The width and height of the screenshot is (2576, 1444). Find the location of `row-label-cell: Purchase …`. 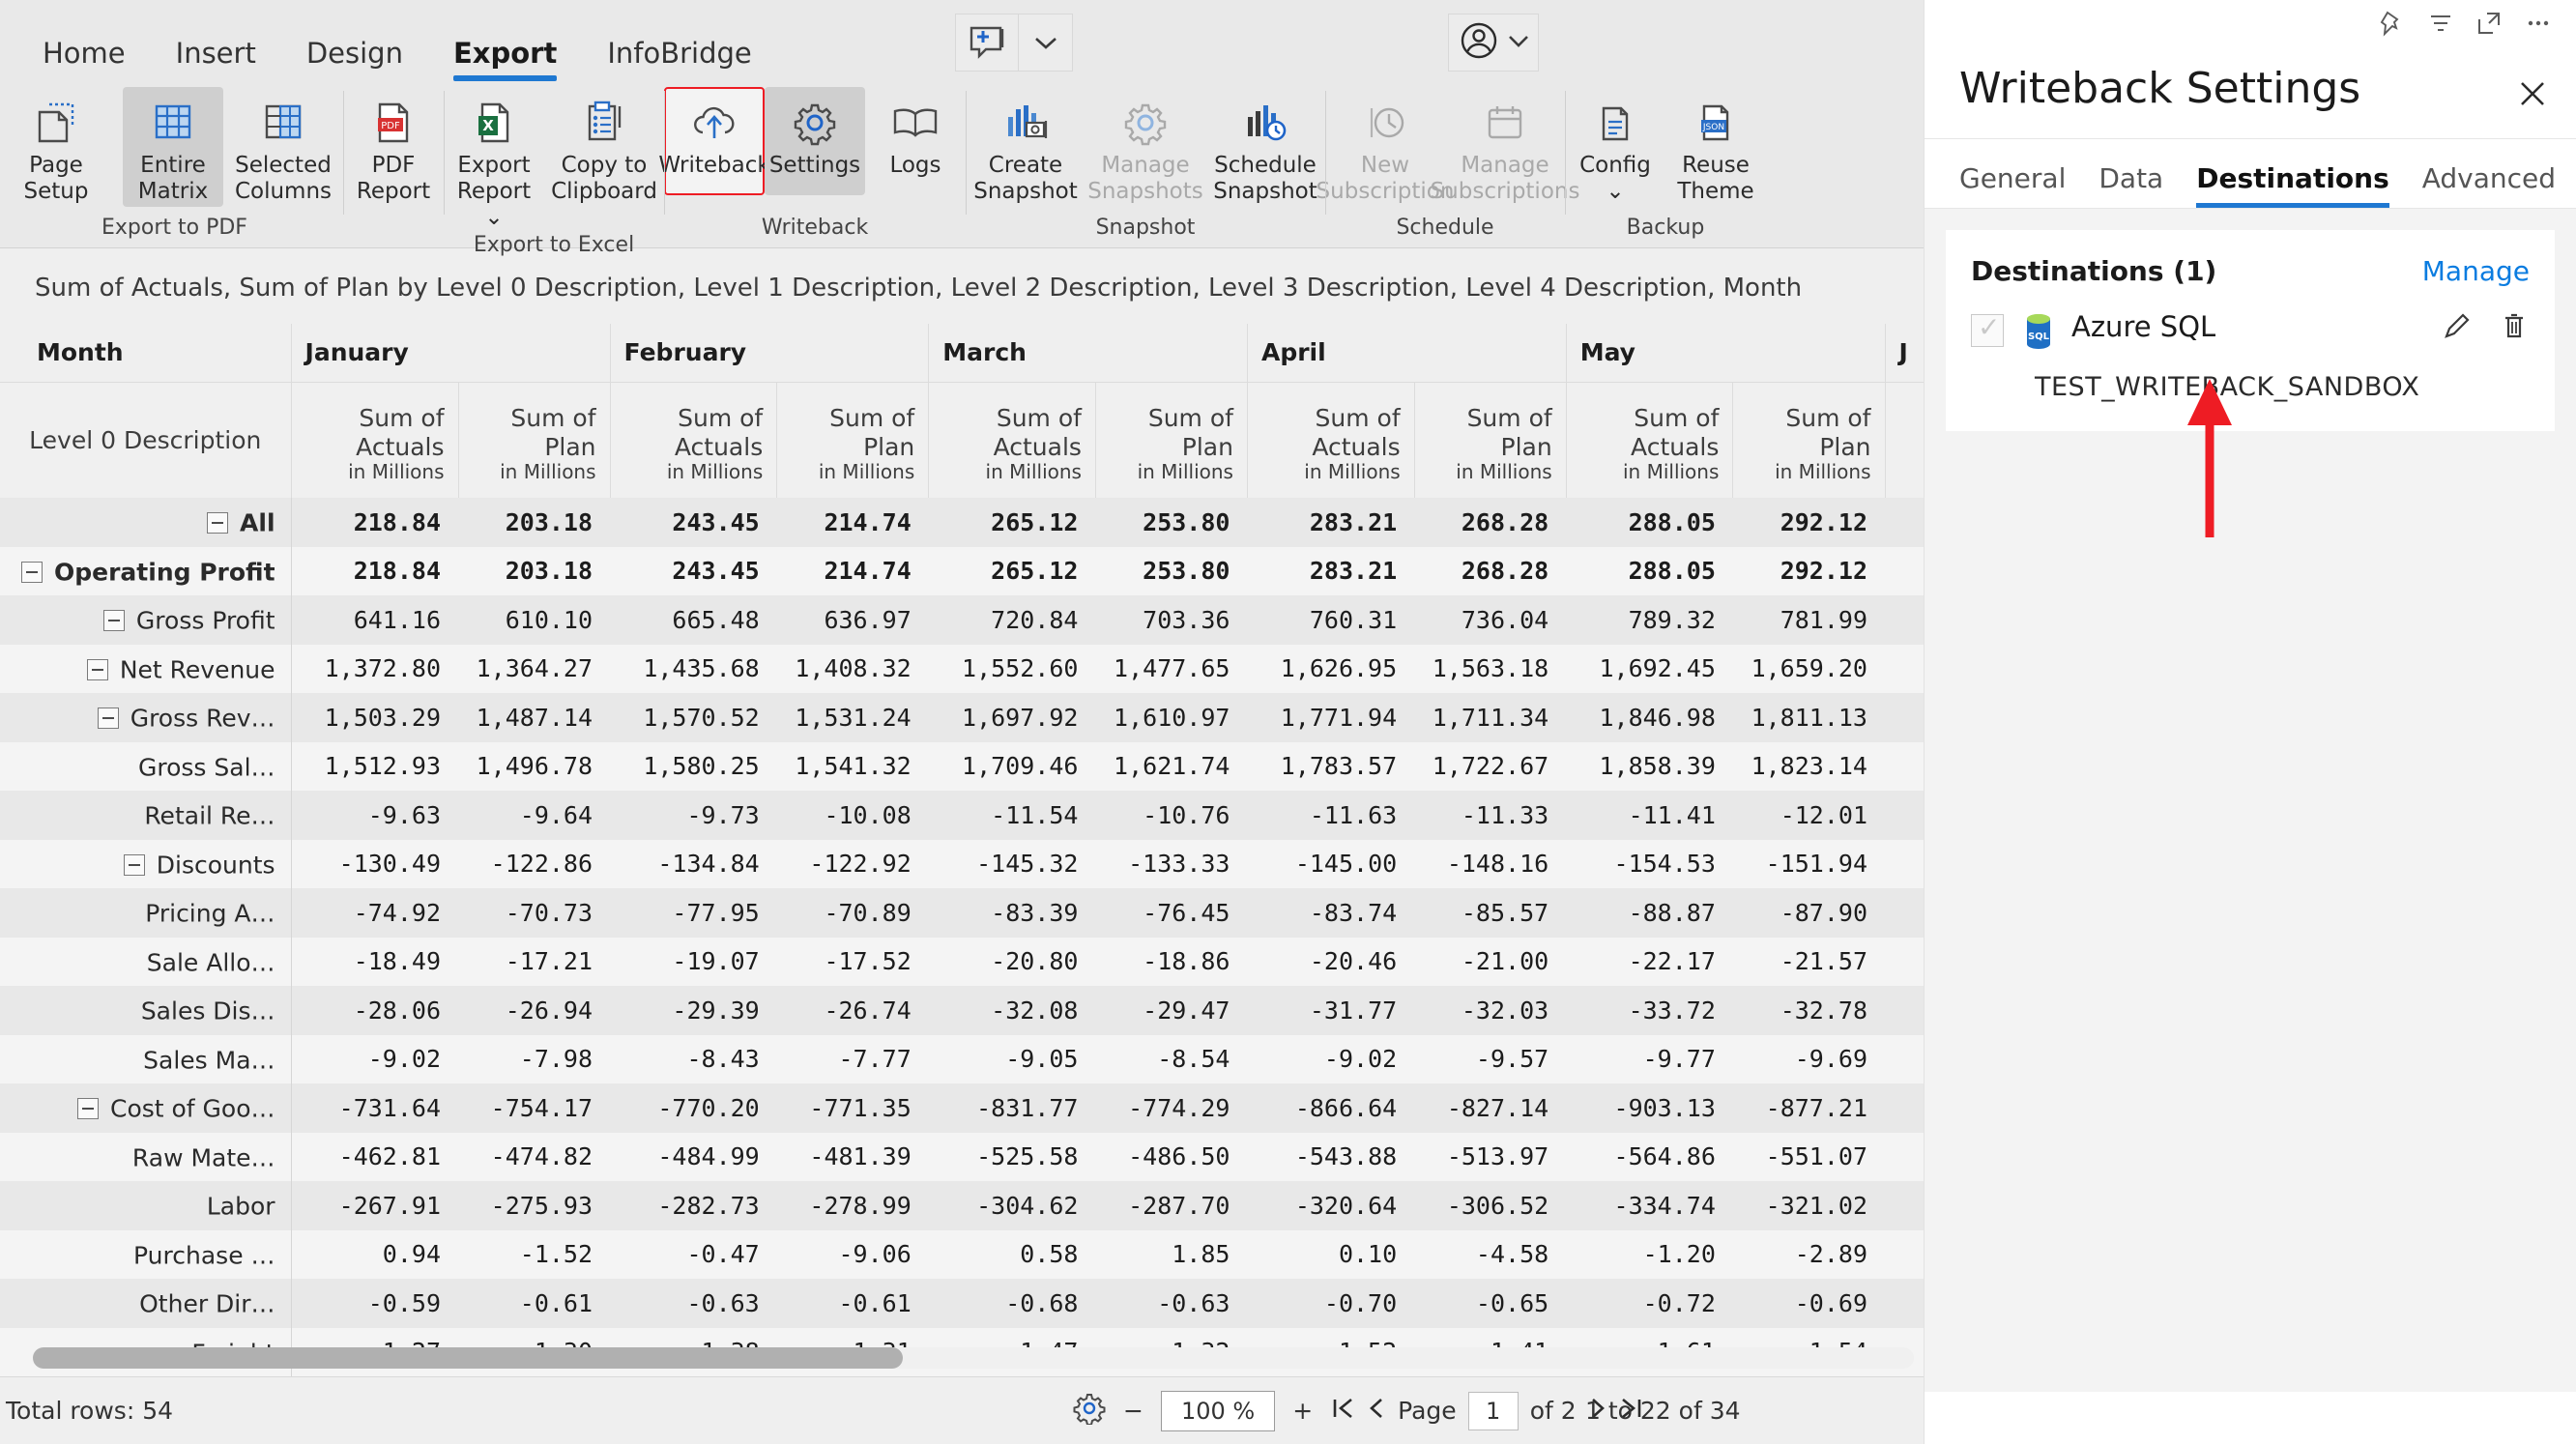

row-label-cell: Purchase … is located at coordinates (146, 1254).